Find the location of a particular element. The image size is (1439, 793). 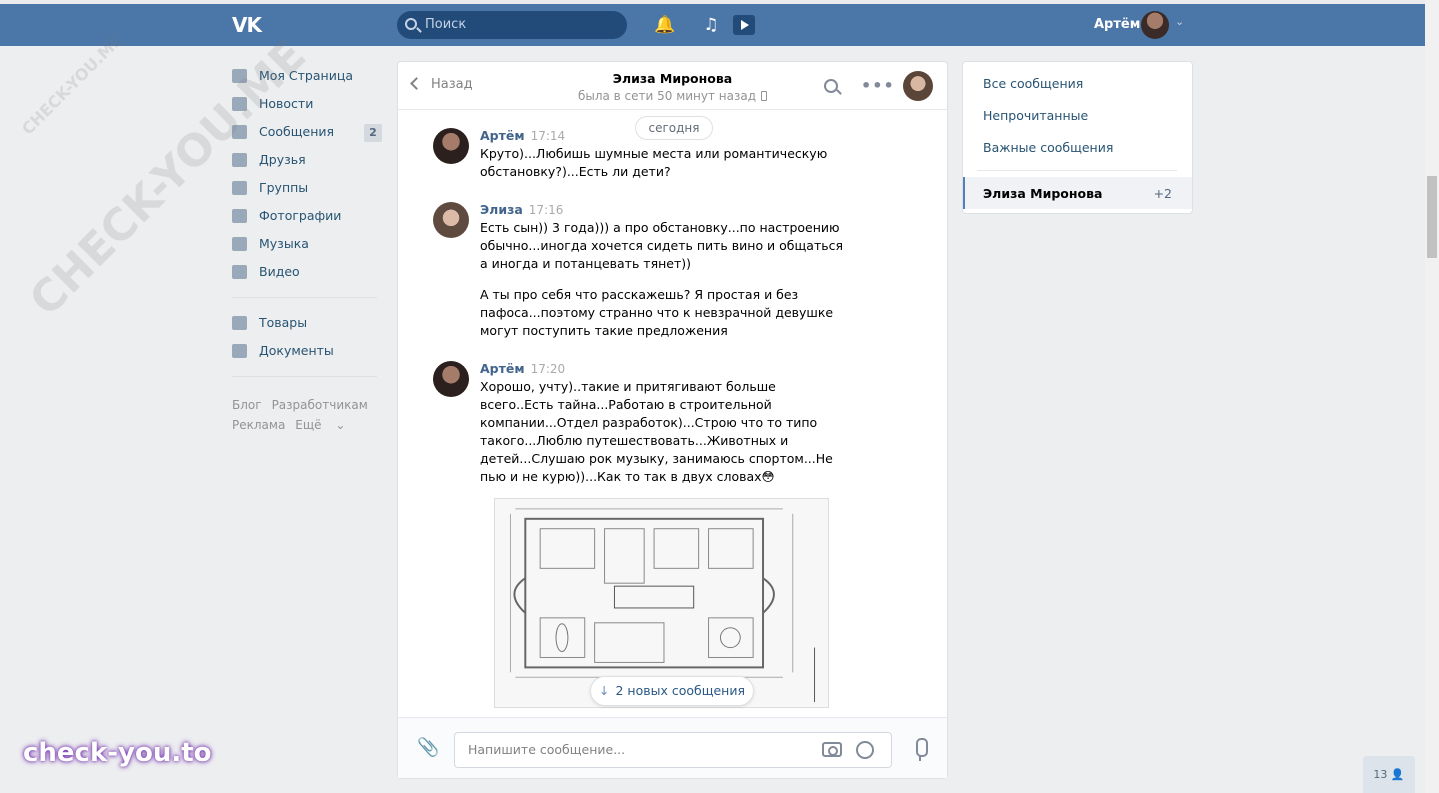

messages-badge: 2 is located at coordinates (373, 133).